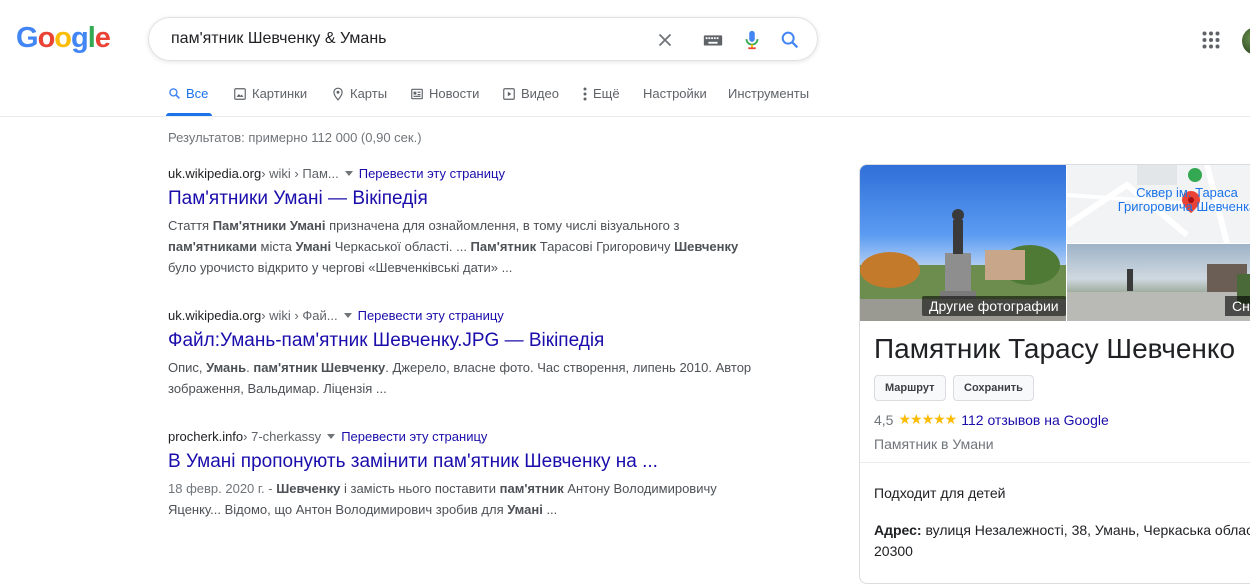 The width and height of the screenshot is (1250, 584). What do you see at coordinates (1055, 462) in the screenshot?
I see `panel-divider` at bounding box center [1055, 462].